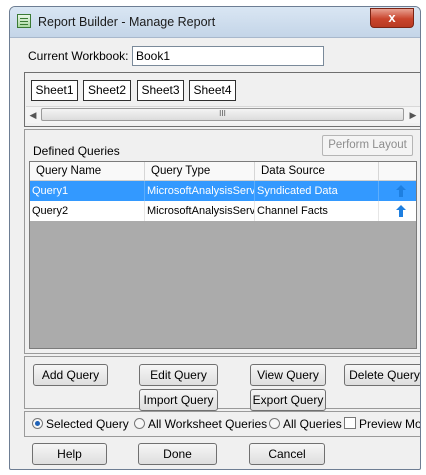 The width and height of the screenshot is (426, 475). What do you see at coordinates (87, 424) in the screenshot?
I see `selected-query-label: Selected Query` at bounding box center [87, 424].